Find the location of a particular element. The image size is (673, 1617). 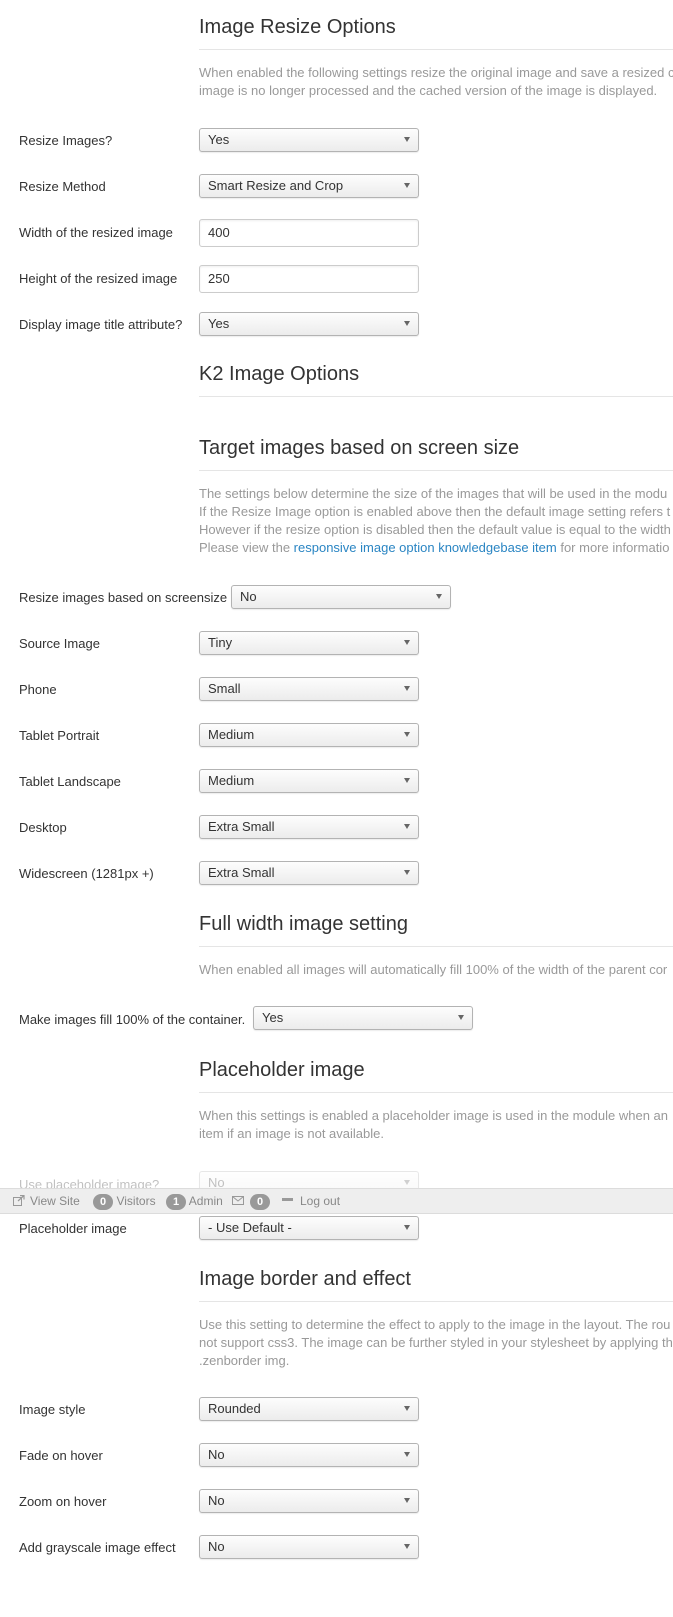

zoom-hover-label: Zoom on hover is located at coordinates (63, 1501).